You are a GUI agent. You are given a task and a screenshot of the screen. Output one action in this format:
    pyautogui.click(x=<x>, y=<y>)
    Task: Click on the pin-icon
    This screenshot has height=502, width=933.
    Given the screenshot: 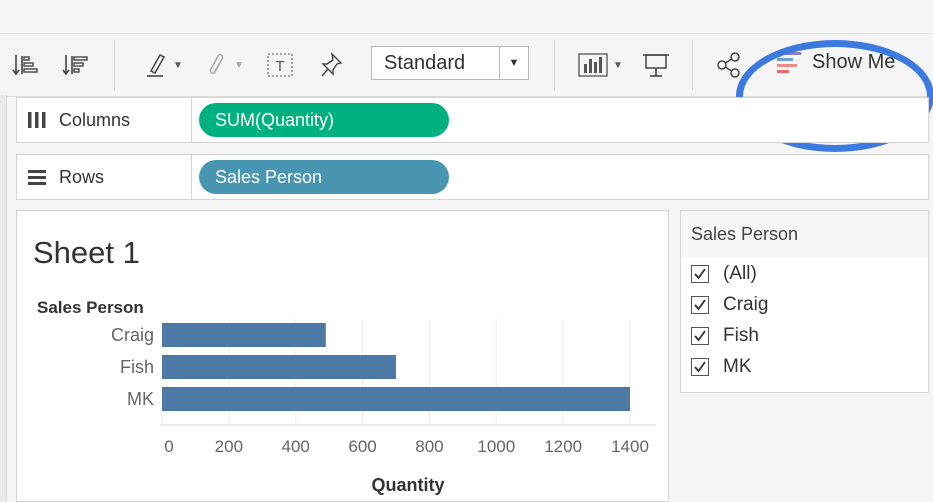 What is the action you would take?
    pyautogui.click(x=332, y=64)
    